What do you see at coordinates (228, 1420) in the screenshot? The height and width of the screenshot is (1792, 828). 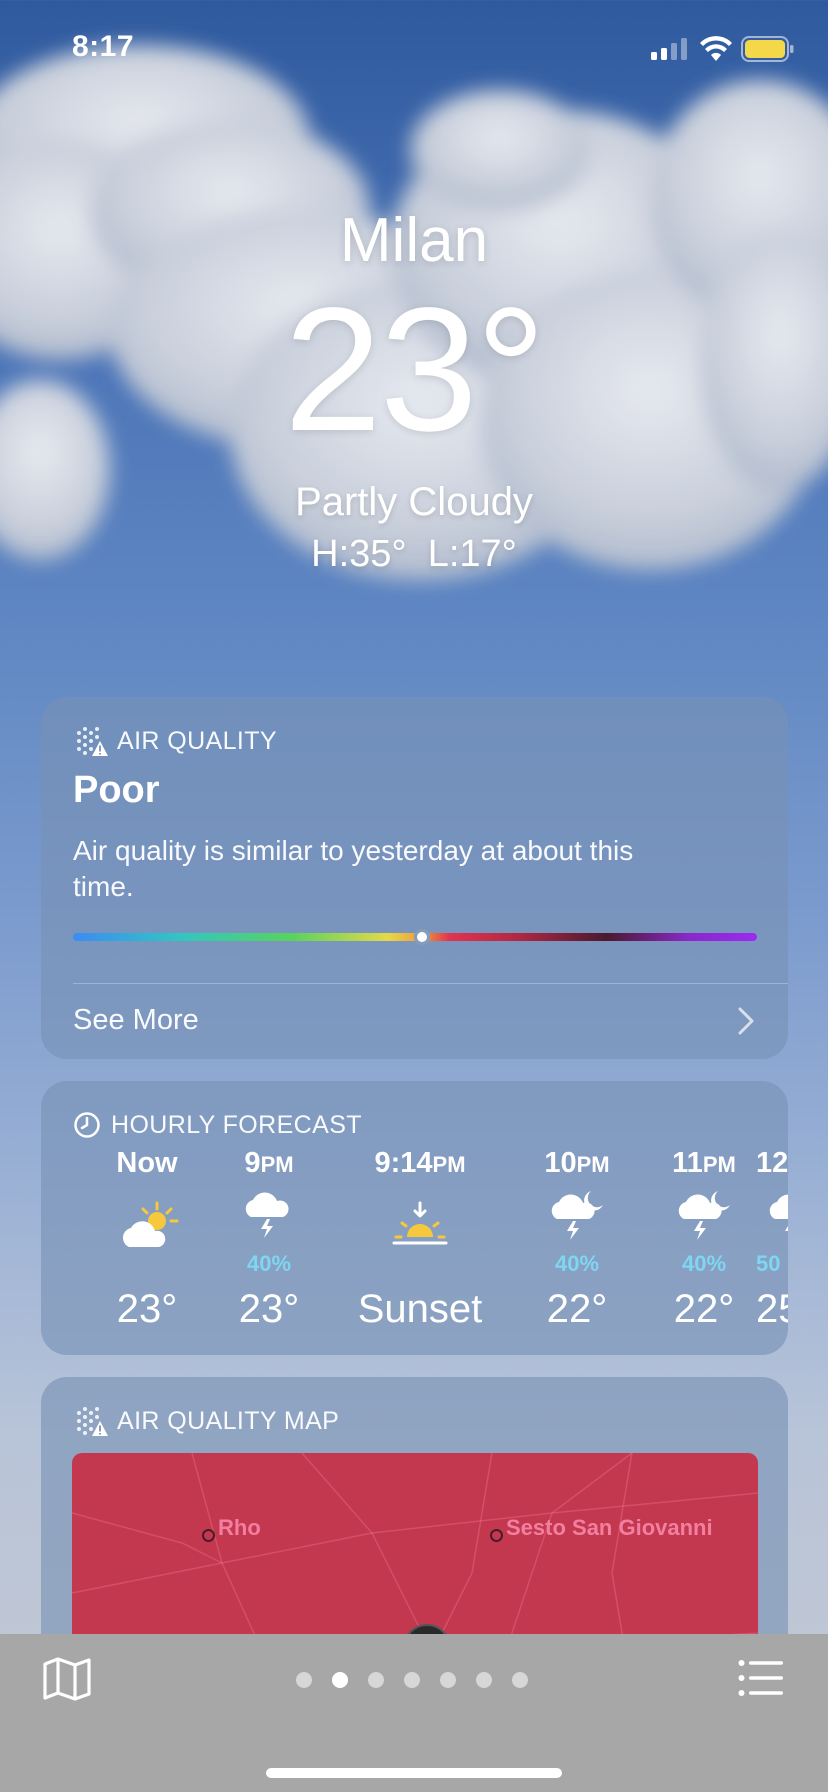 I see `air-quality-map-title: AIR QUALITY MAP` at bounding box center [228, 1420].